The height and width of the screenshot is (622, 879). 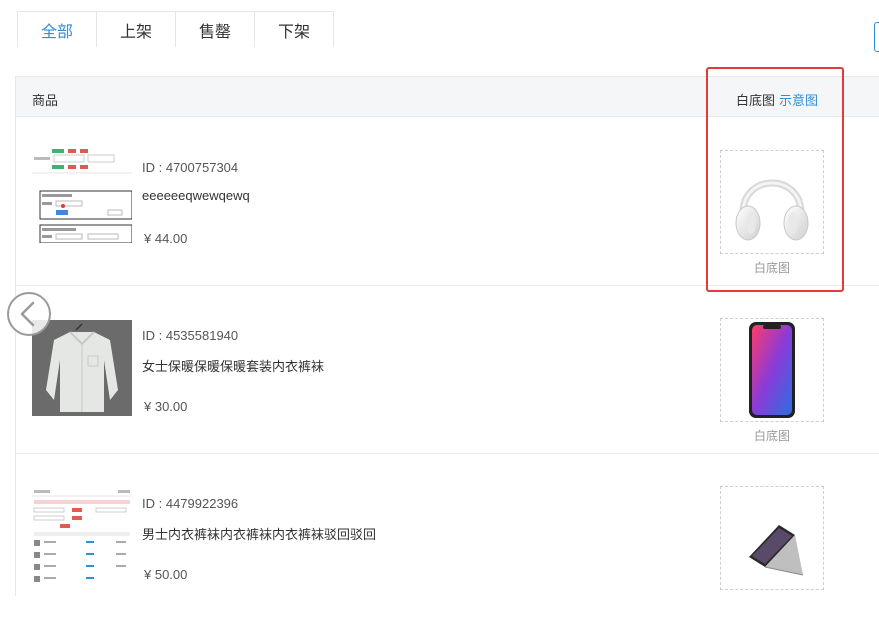 What do you see at coordinates (294, 29) in the screenshot?
I see `tab-off-shelf: 下架` at bounding box center [294, 29].